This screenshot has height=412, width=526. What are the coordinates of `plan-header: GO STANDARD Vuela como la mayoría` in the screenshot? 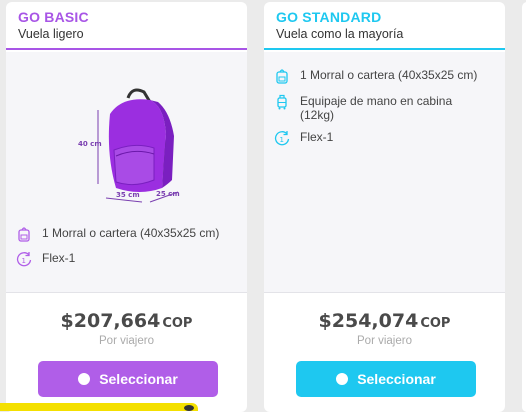 It's located at (384, 26).